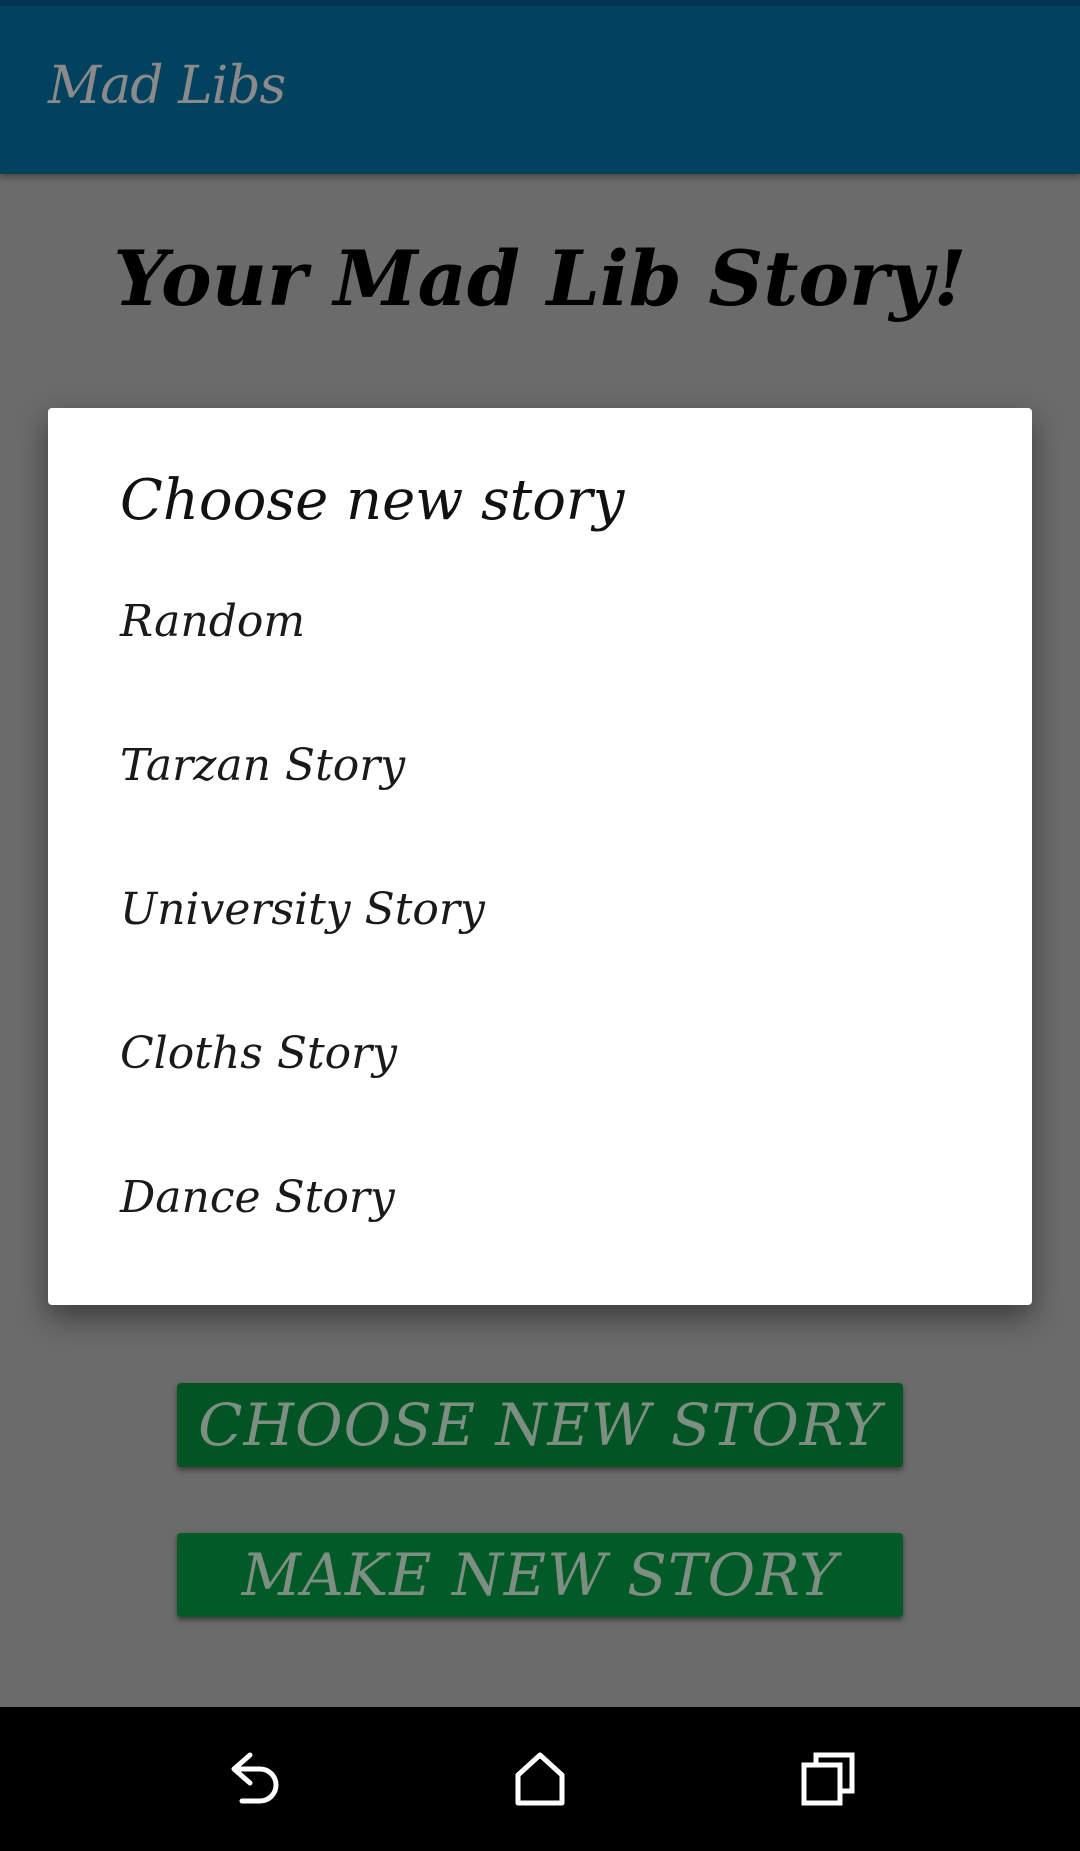 This screenshot has width=1080, height=1851. Describe the element at coordinates (302, 909) in the screenshot. I see `story-option-label: University Story` at that location.